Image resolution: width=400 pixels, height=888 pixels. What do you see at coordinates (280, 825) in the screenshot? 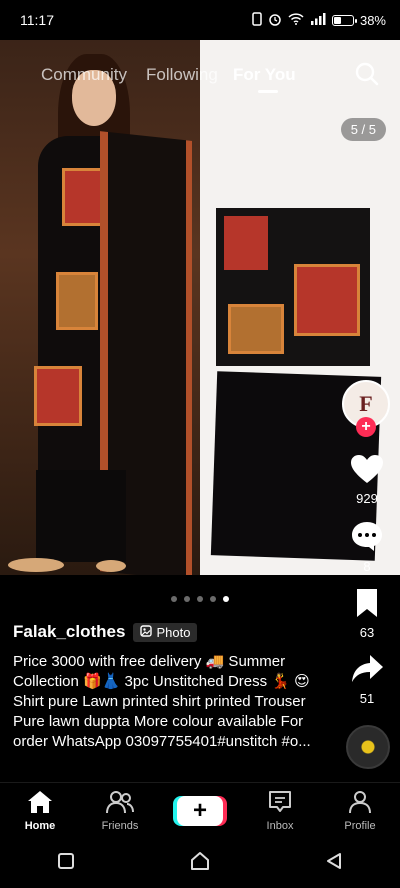
I see `nav-inbox-label: Inbox` at bounding box center [280, 825].